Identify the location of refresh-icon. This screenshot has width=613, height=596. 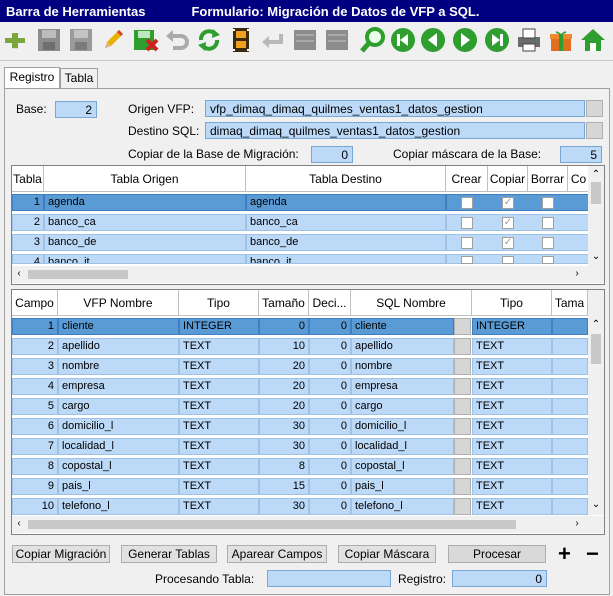
(209, 40).